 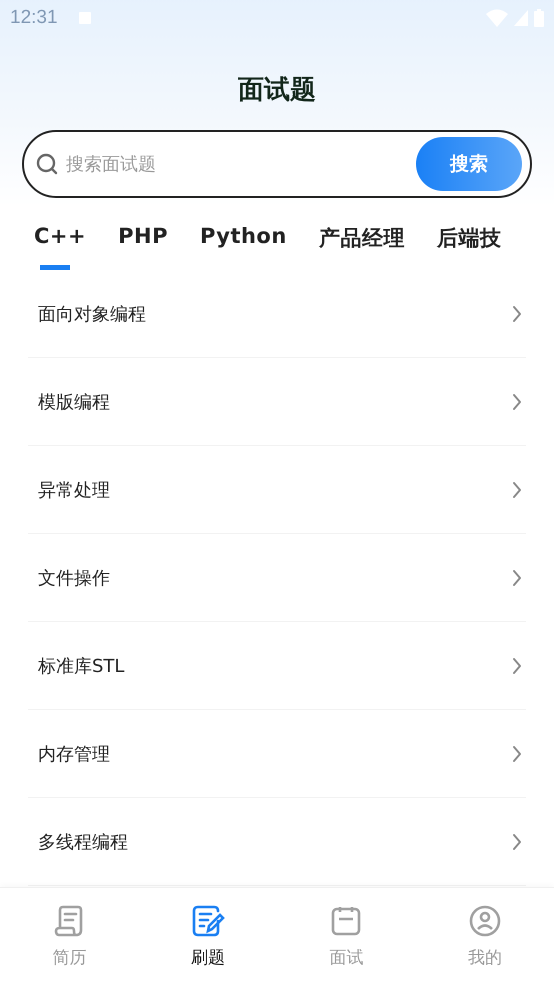 I want to click on category-tab: C++, so click(x=60, y=240).